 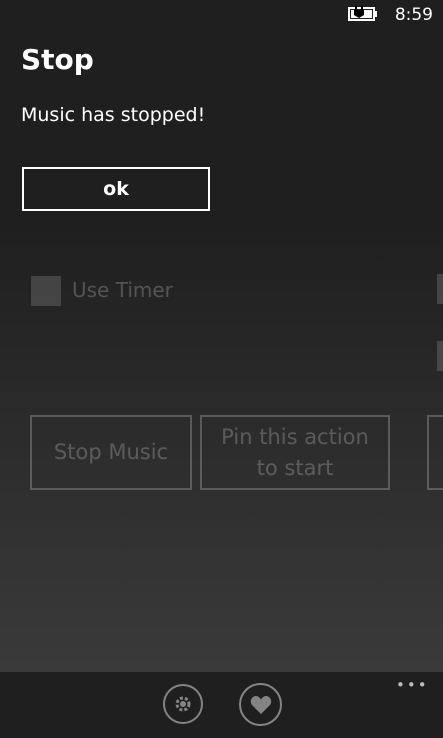 I want to click on ok-button-label: ok, so click(x=116, y=189).